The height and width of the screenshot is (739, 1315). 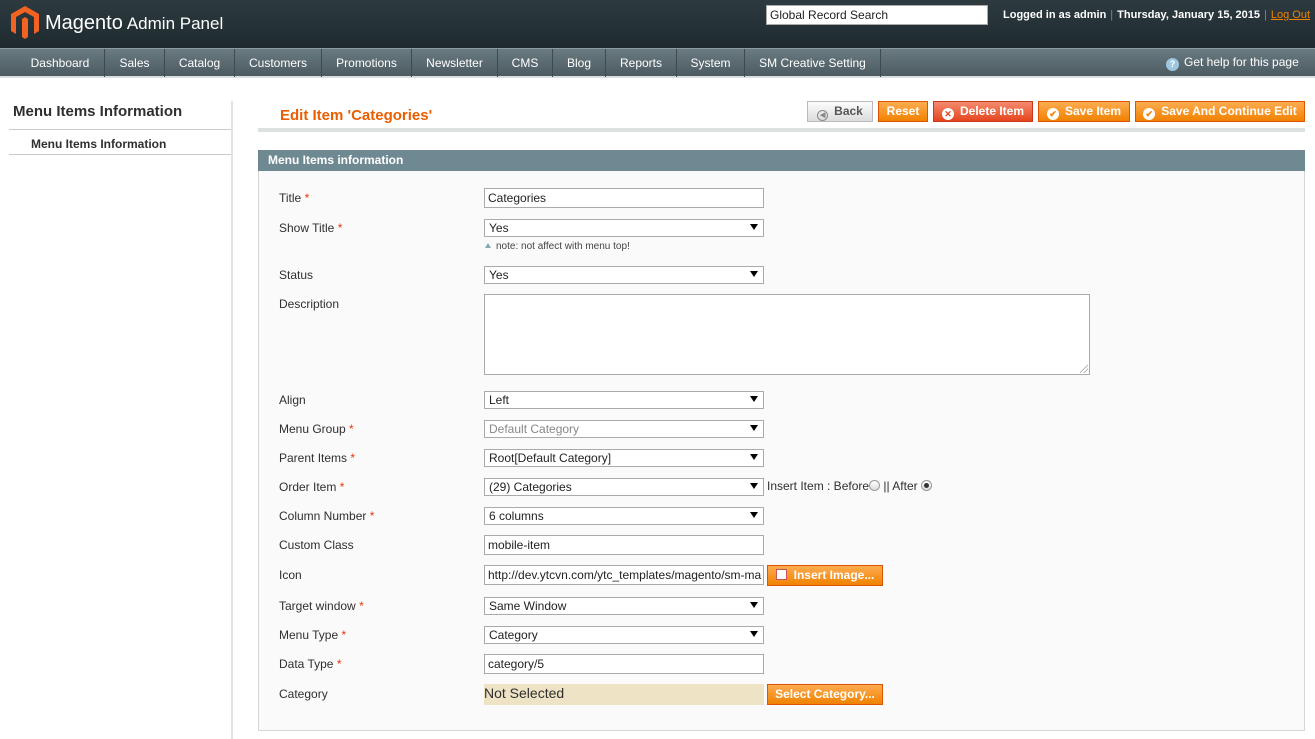 What do you see at coordinates (528, 606) in the screenshot?
I see `target-window-value: Same Window` at bounding box center [528, 606].